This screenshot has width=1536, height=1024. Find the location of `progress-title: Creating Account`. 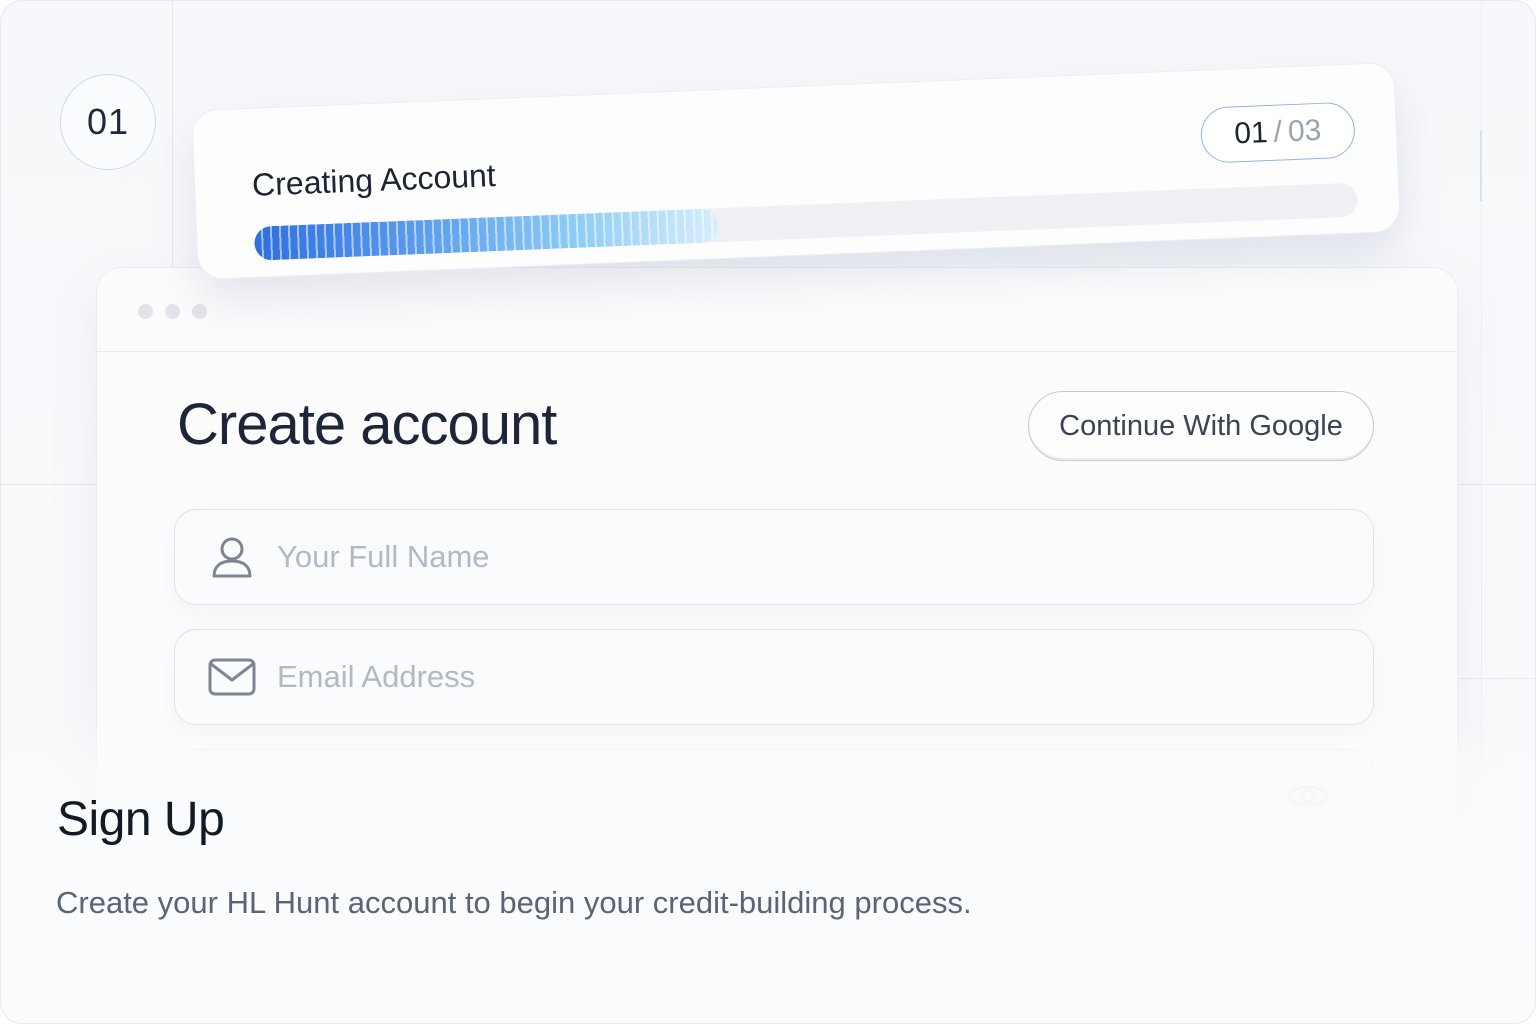

progress-title: Creating Account is located at coordinates (374, 180).